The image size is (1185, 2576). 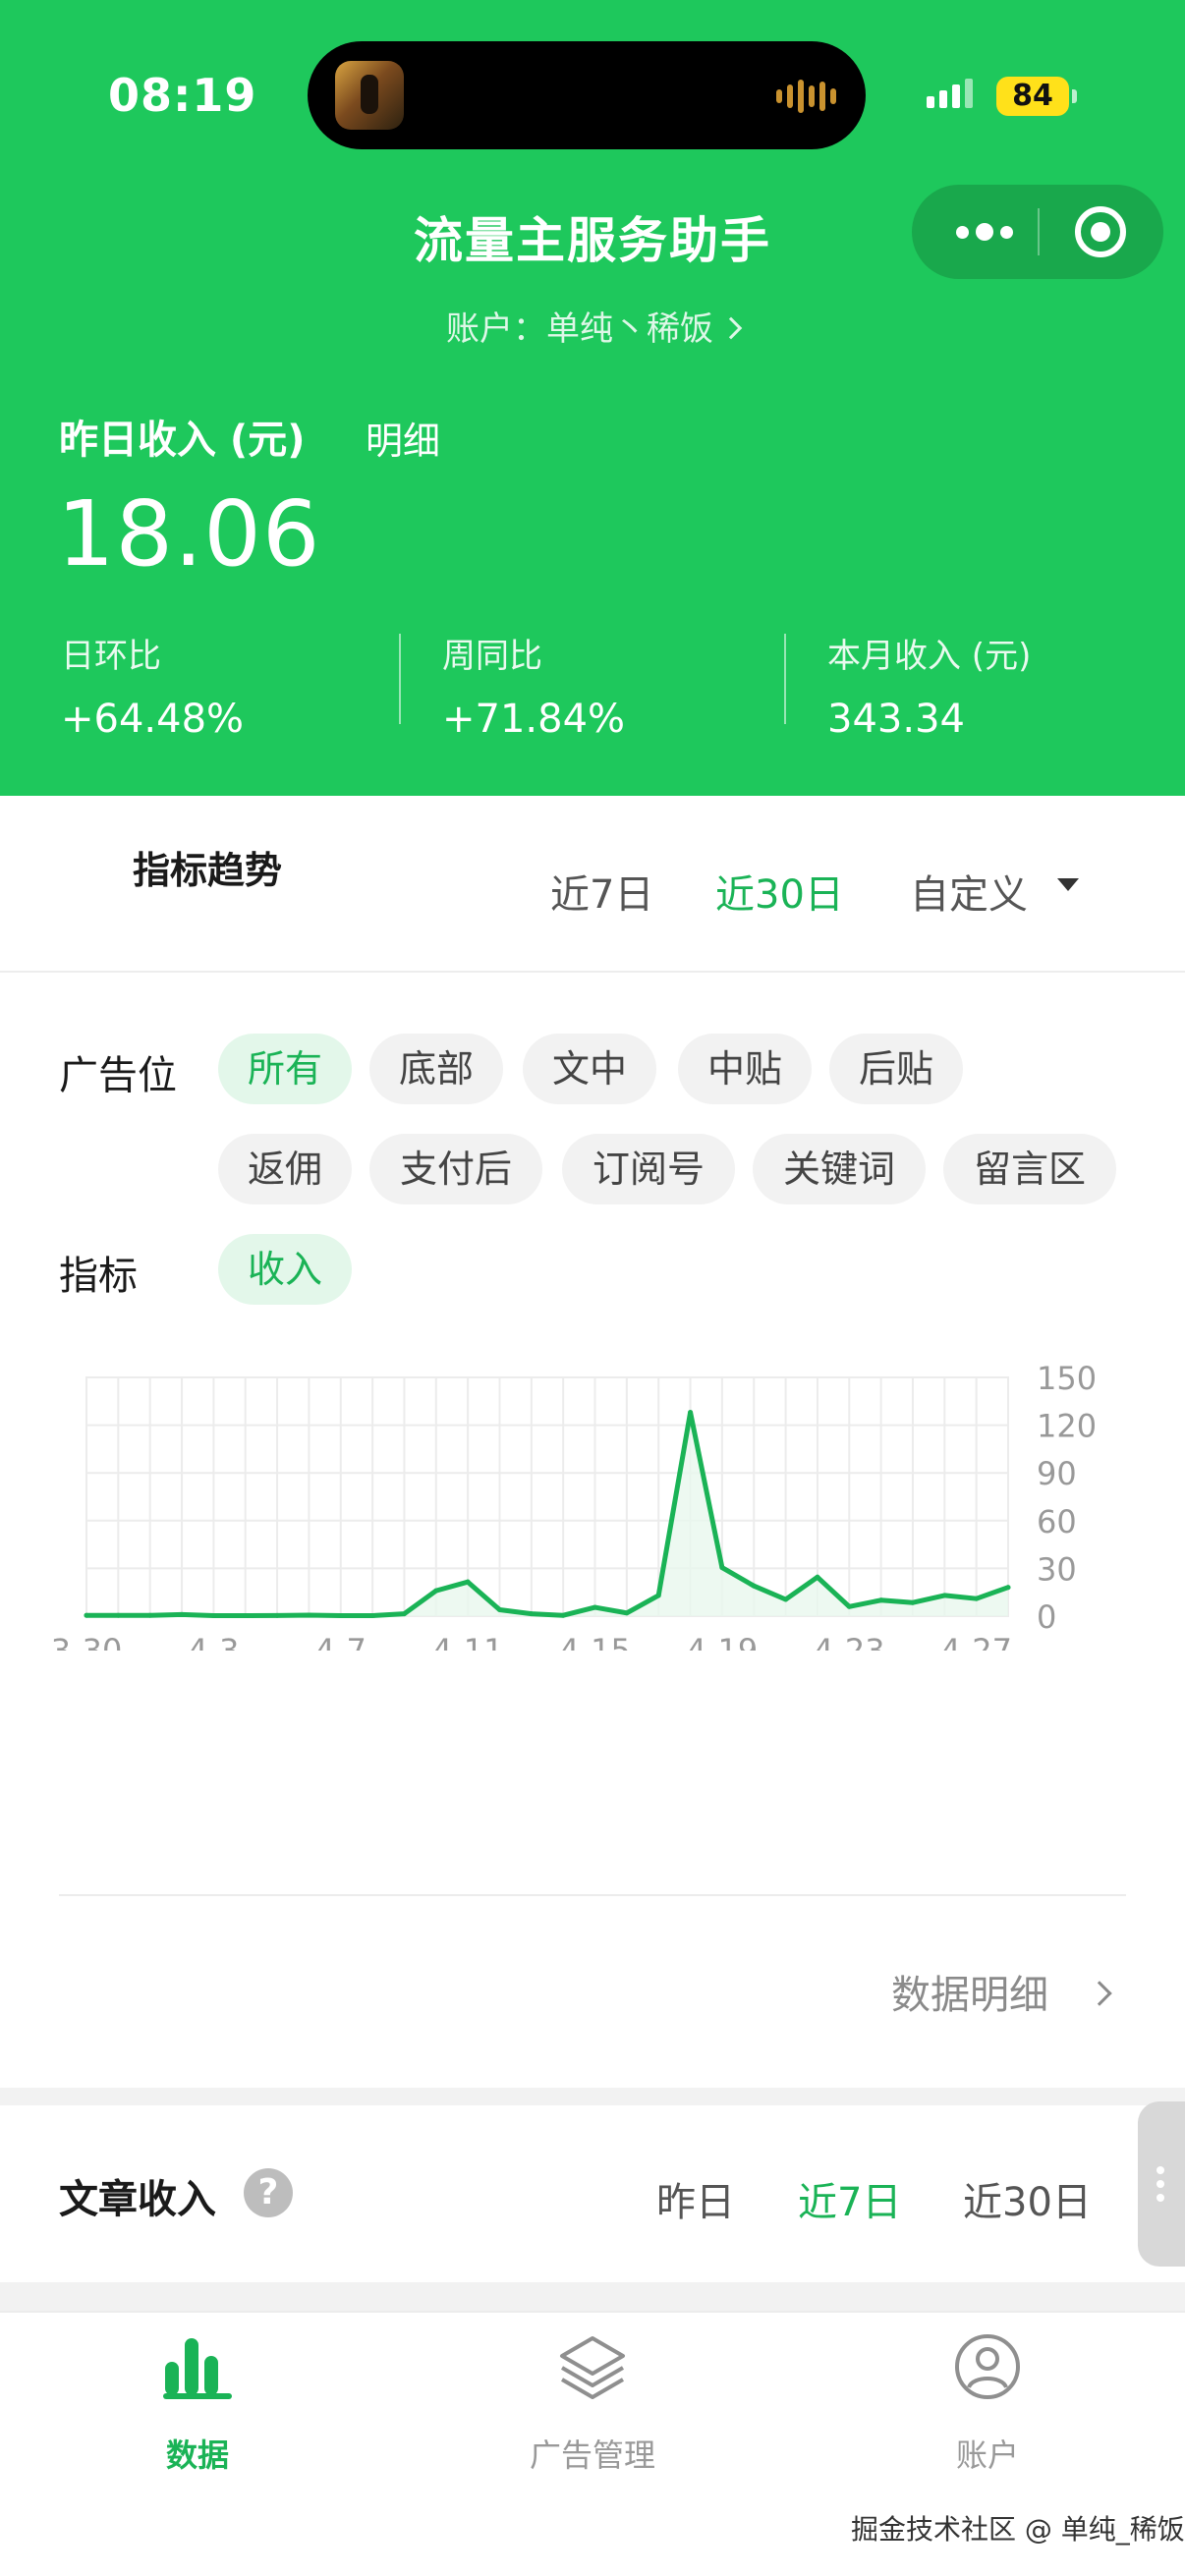 I want to click on y-tick-label: 150, so click(x=1067, y=1378).